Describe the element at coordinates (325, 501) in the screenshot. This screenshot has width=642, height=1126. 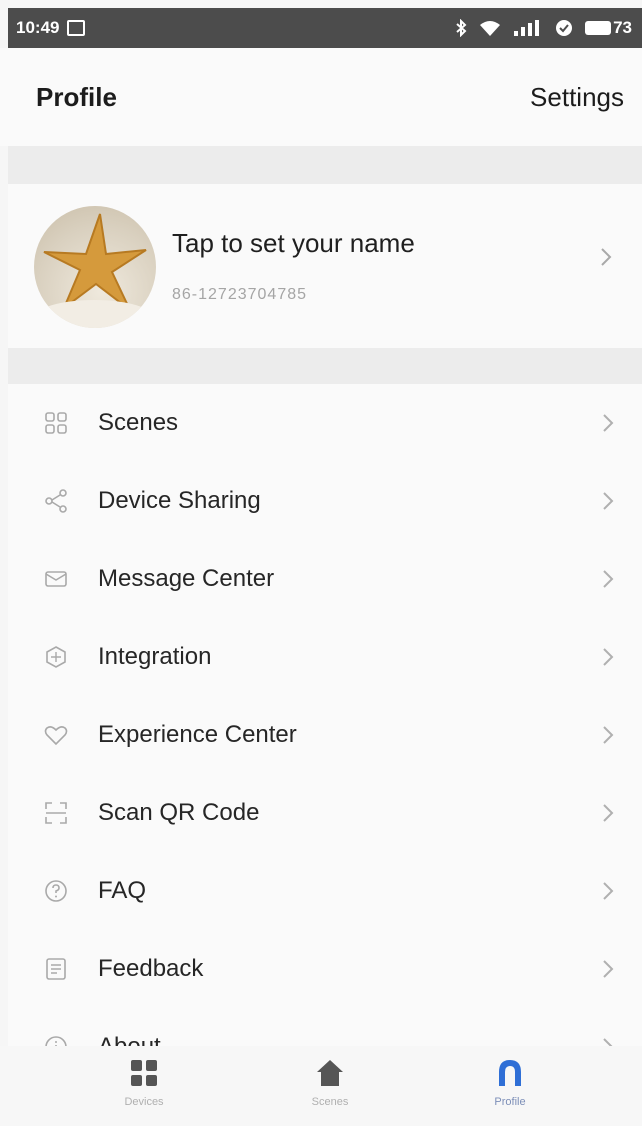
I see `menu-item-device-sharing: Device Sharing` at that location.